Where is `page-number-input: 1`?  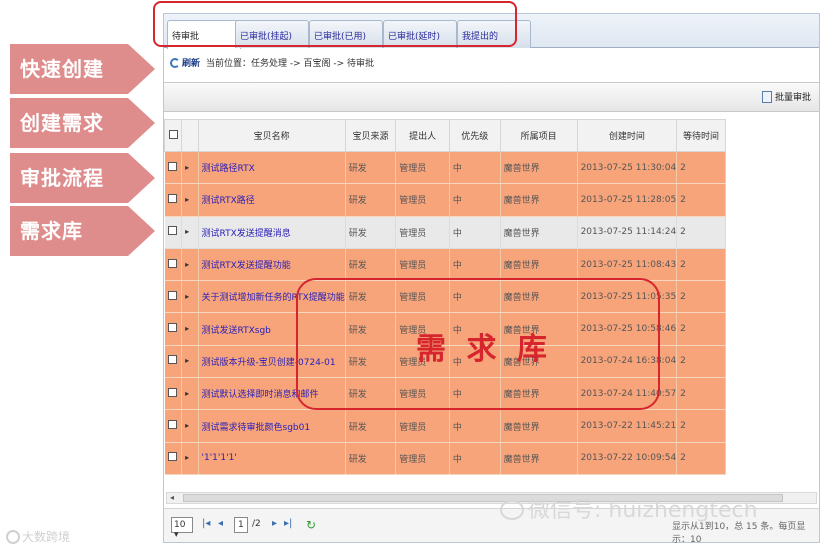 page-number-input: 1 is located at coordinates (241, 525).